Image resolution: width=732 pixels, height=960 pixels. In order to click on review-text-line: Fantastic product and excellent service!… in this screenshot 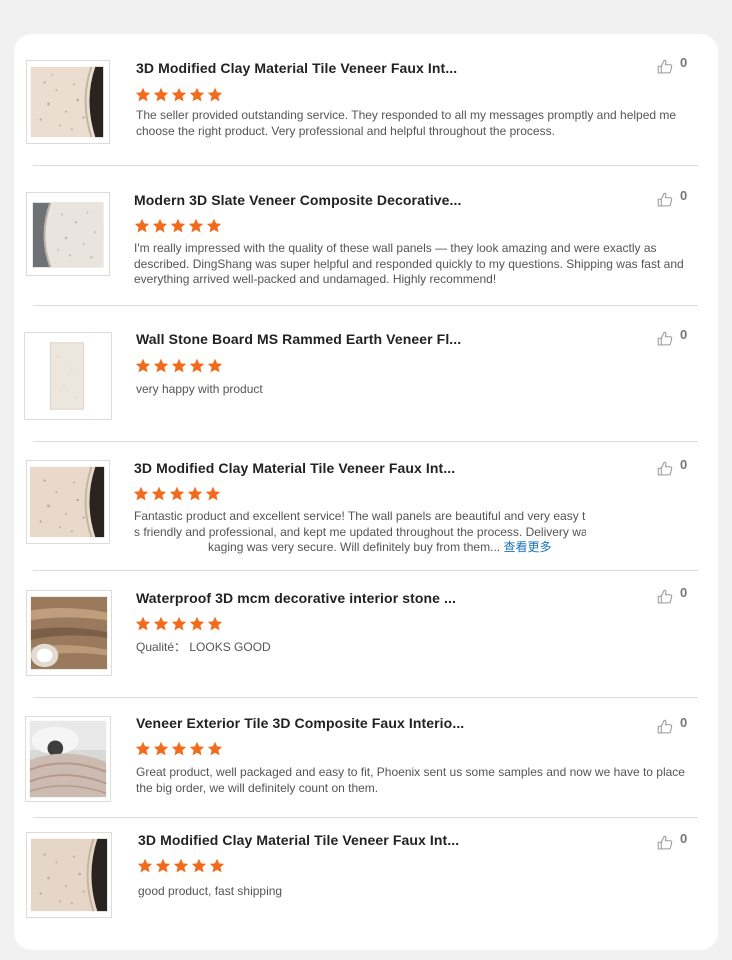, I will do `click(360, 516)`.